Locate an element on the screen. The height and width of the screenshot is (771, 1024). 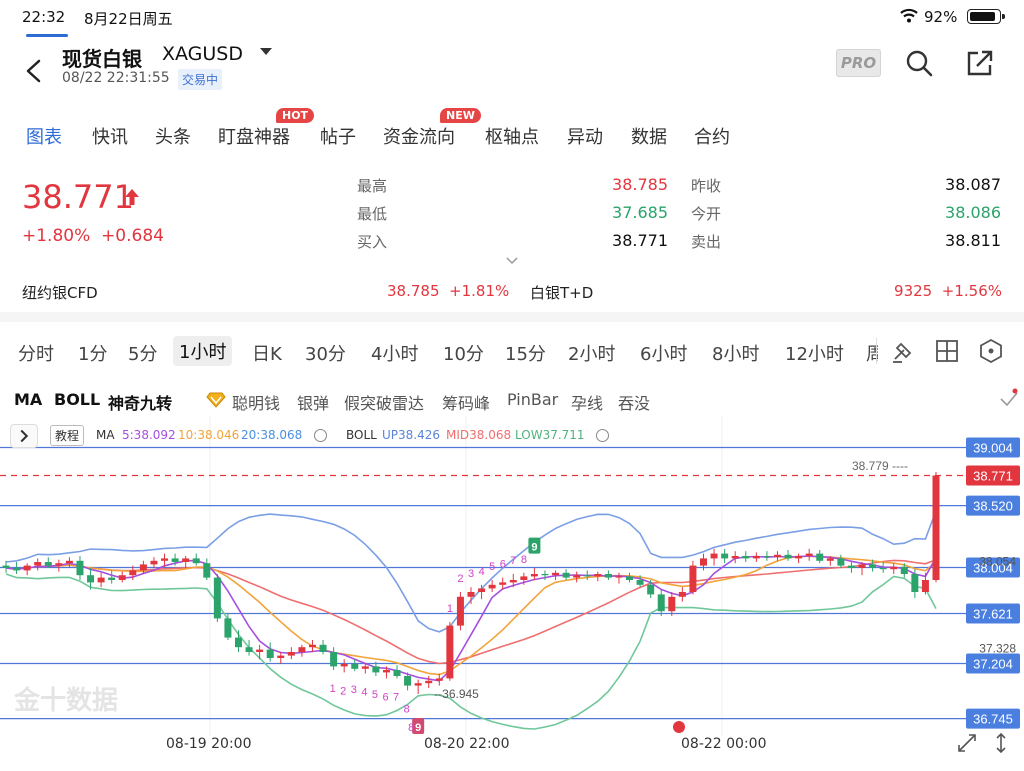
price-level-label: 37.204 is located at coordinates (993, 664).